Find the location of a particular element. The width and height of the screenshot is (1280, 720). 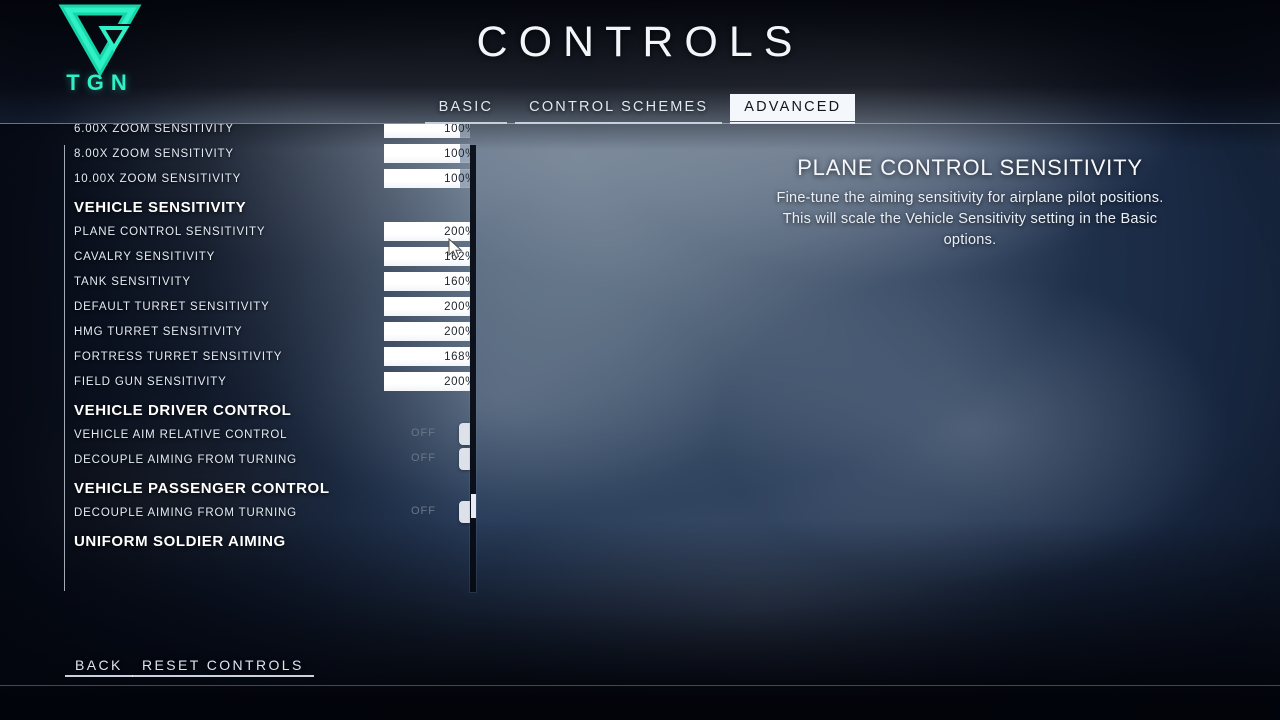

setting-row-slider: HMG TURRET SENSITIVITY 200% is located at coordinates (272, 331).